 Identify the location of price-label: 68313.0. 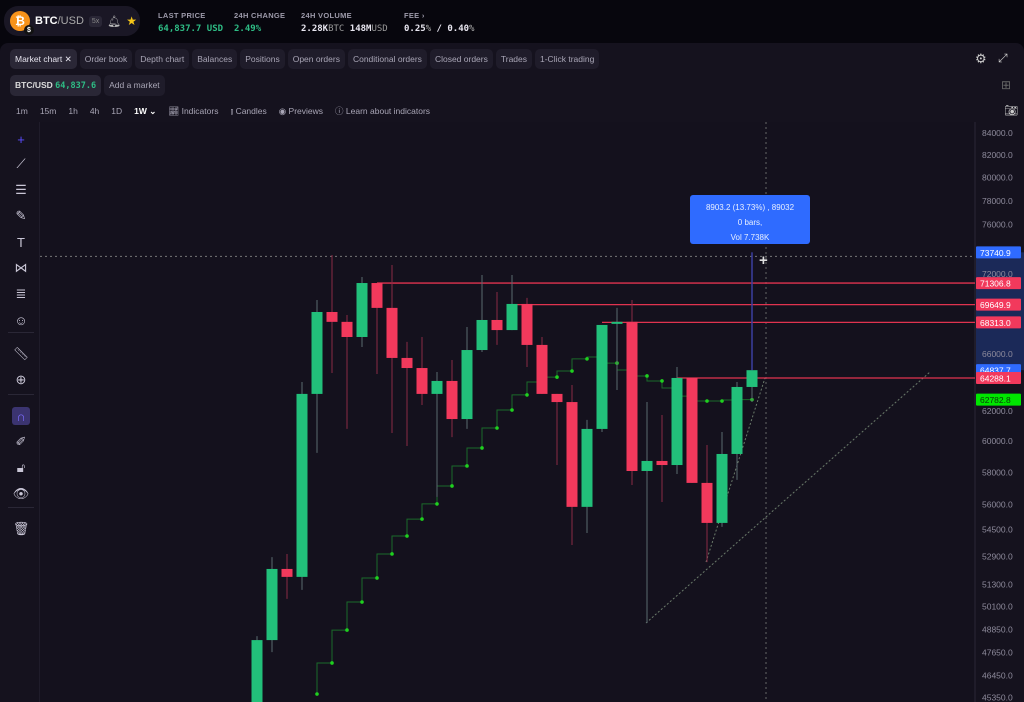
(995, 323).